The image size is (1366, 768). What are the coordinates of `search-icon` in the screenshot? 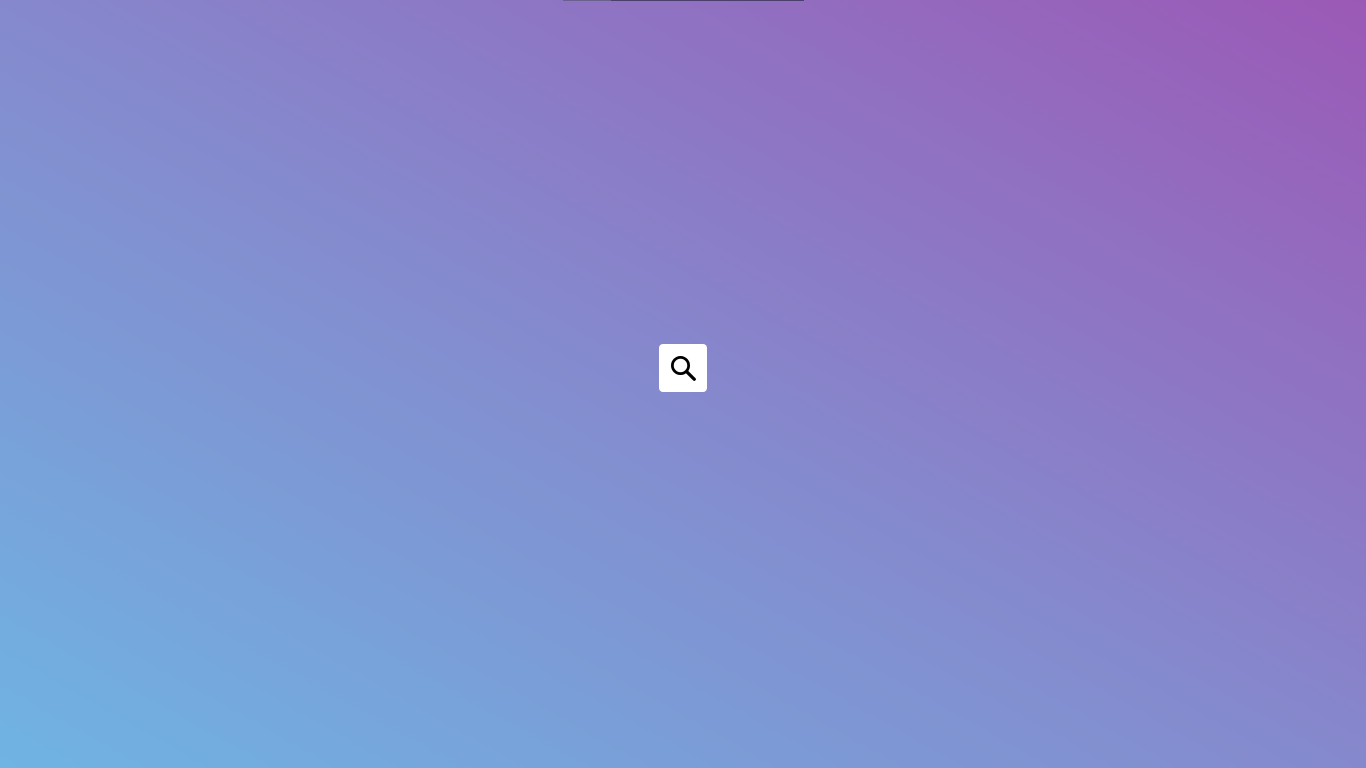 It's located at (683, 368).